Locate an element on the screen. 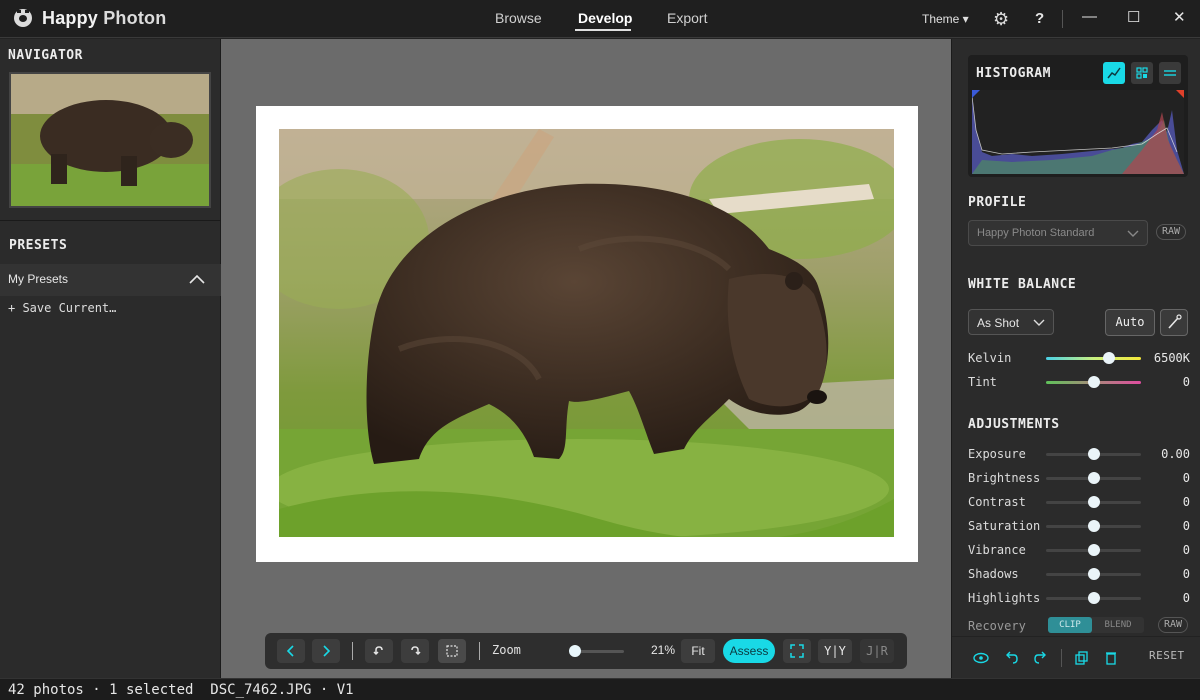 The image size is (1200, 700). next-icon is located at coordinates (326, 651).